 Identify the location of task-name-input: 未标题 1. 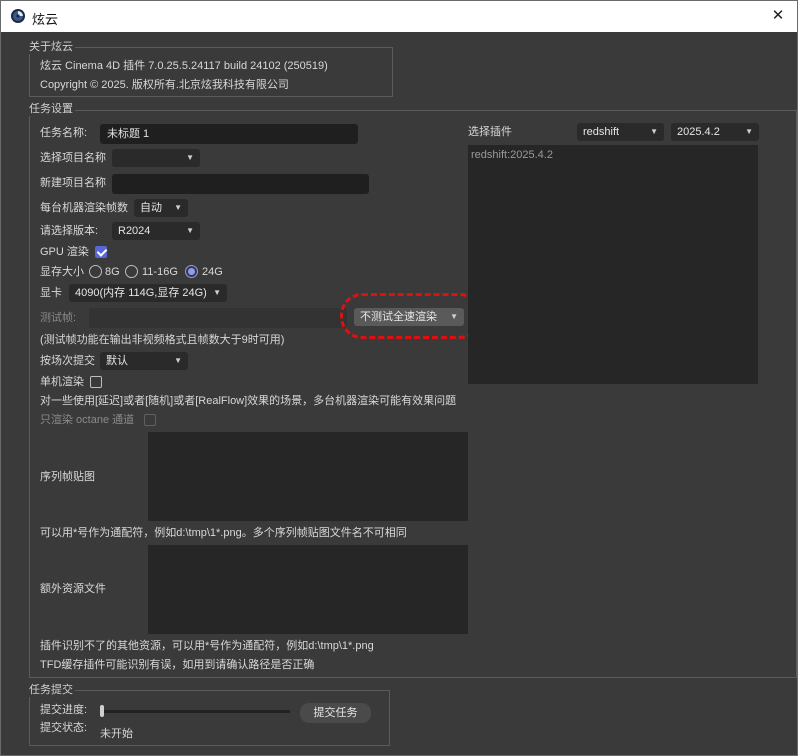
(229, 134).